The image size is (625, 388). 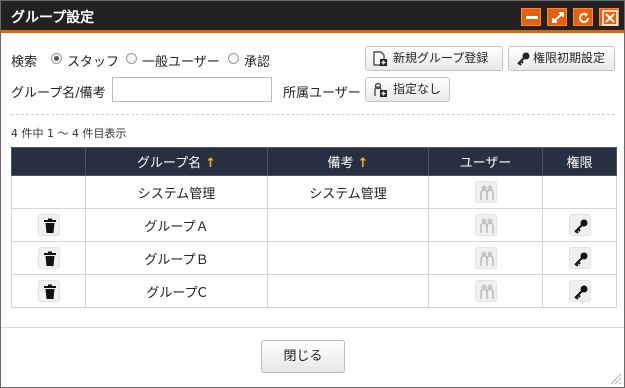 I want to click on add-user-icon, so click(x=380, y=89).